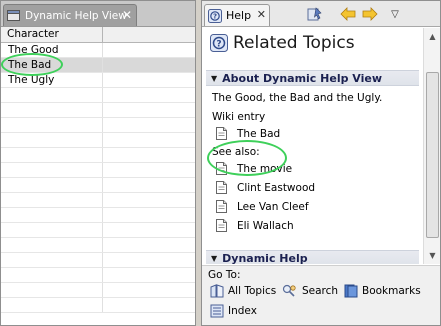  Describe the element at coordinates (312, 225) in the screenshot. I see `topic-link: Eli Wallach` at that location.